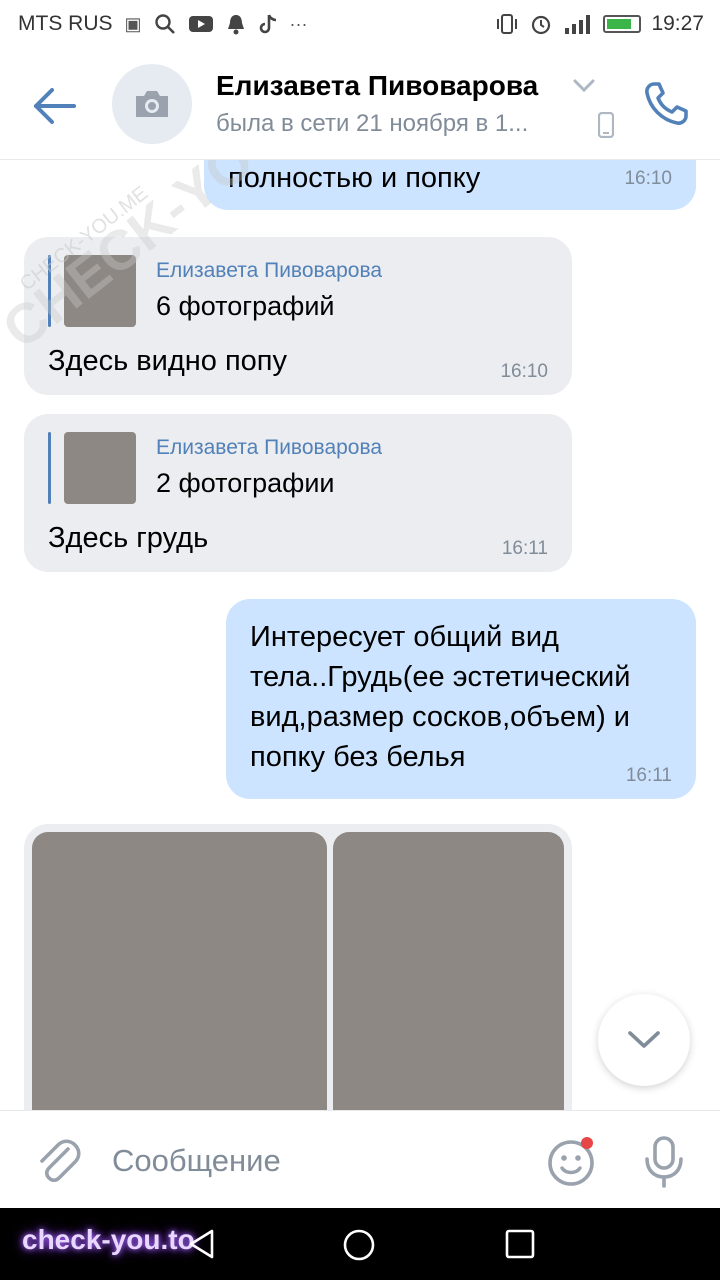  Describe the element at coordinates (578, 24) in the screenshot. I see `signal-icon` at that location.